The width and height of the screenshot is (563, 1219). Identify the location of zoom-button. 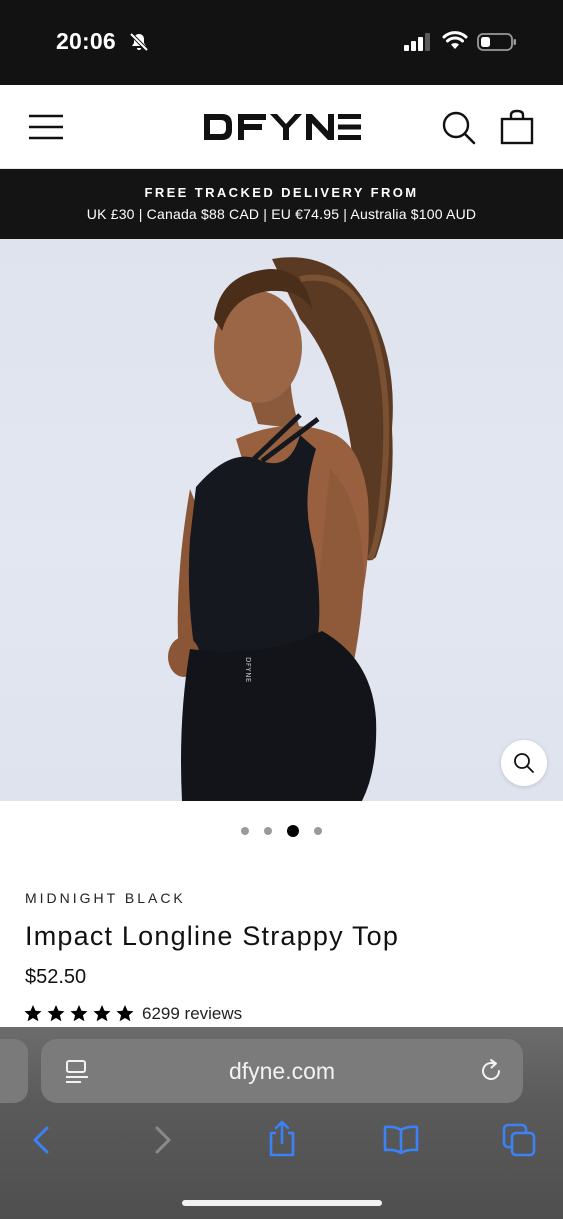
(524, 763).